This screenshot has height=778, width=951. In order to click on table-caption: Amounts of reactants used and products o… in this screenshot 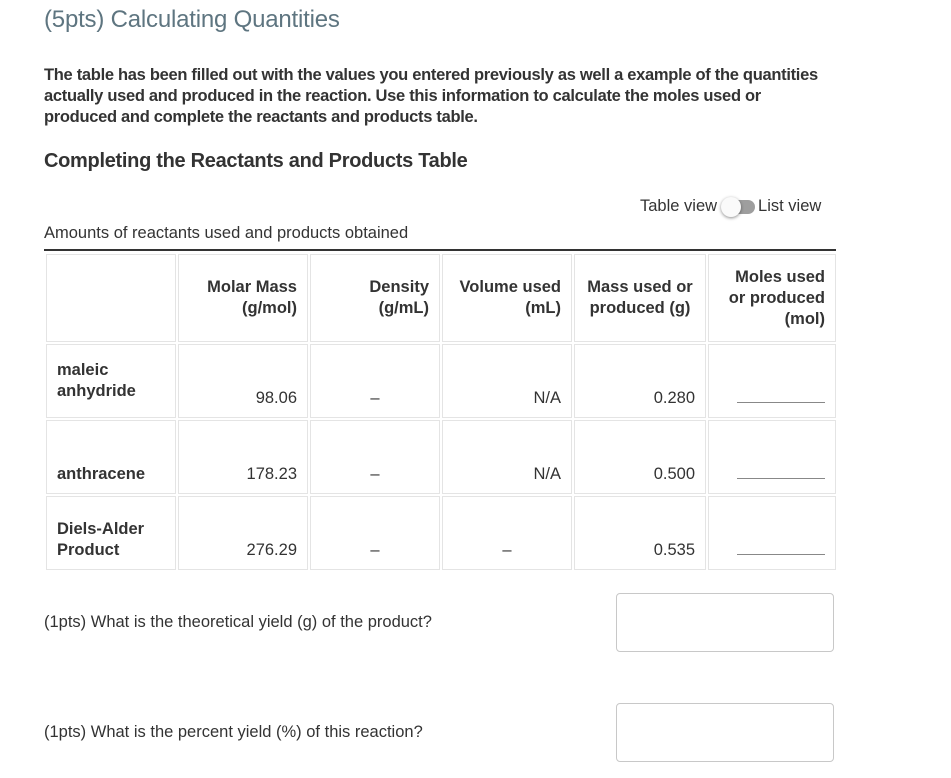, I will do `click(440, 237)`.